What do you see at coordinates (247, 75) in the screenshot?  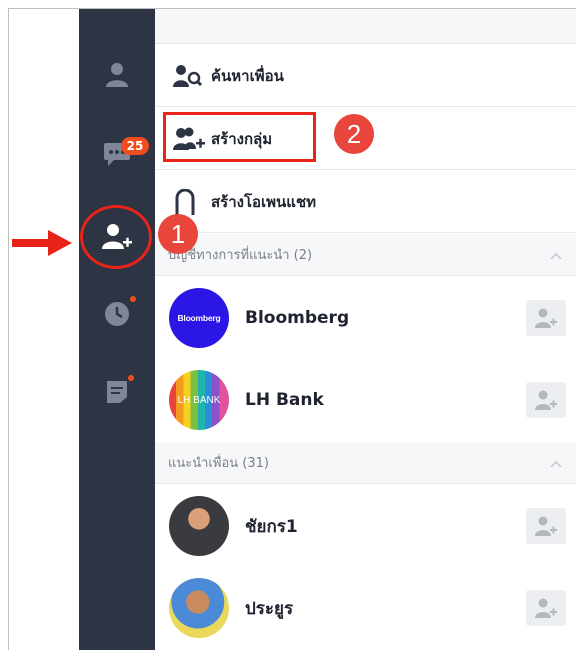 I see `search-friends-label: ค้นหาเพื่อน` at bounding box center [247, 75].